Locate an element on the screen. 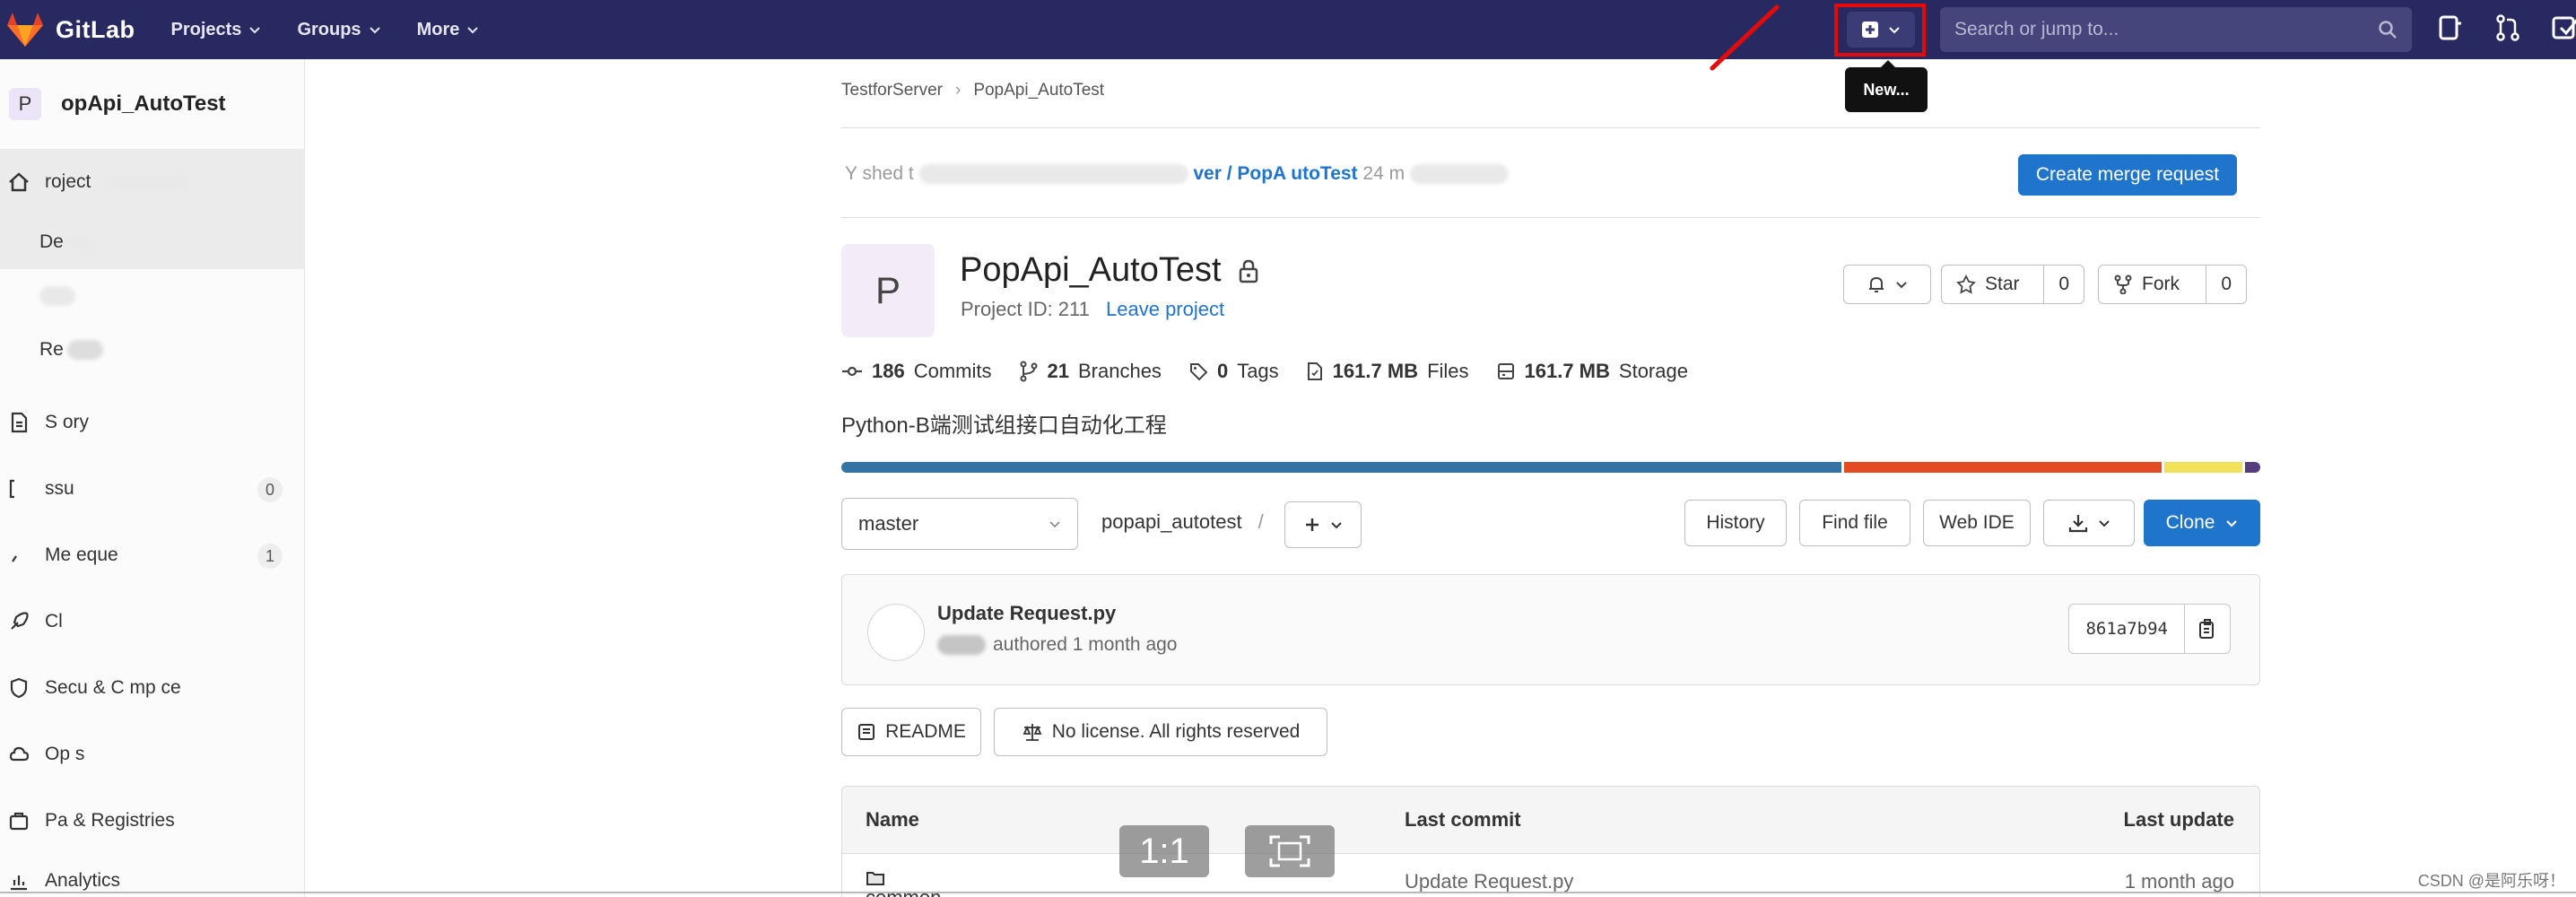 Image resolution: width=2576 pixels, height=897 pixels. commit-sha: 861a7b94 is located at coordinates (2127, 629).